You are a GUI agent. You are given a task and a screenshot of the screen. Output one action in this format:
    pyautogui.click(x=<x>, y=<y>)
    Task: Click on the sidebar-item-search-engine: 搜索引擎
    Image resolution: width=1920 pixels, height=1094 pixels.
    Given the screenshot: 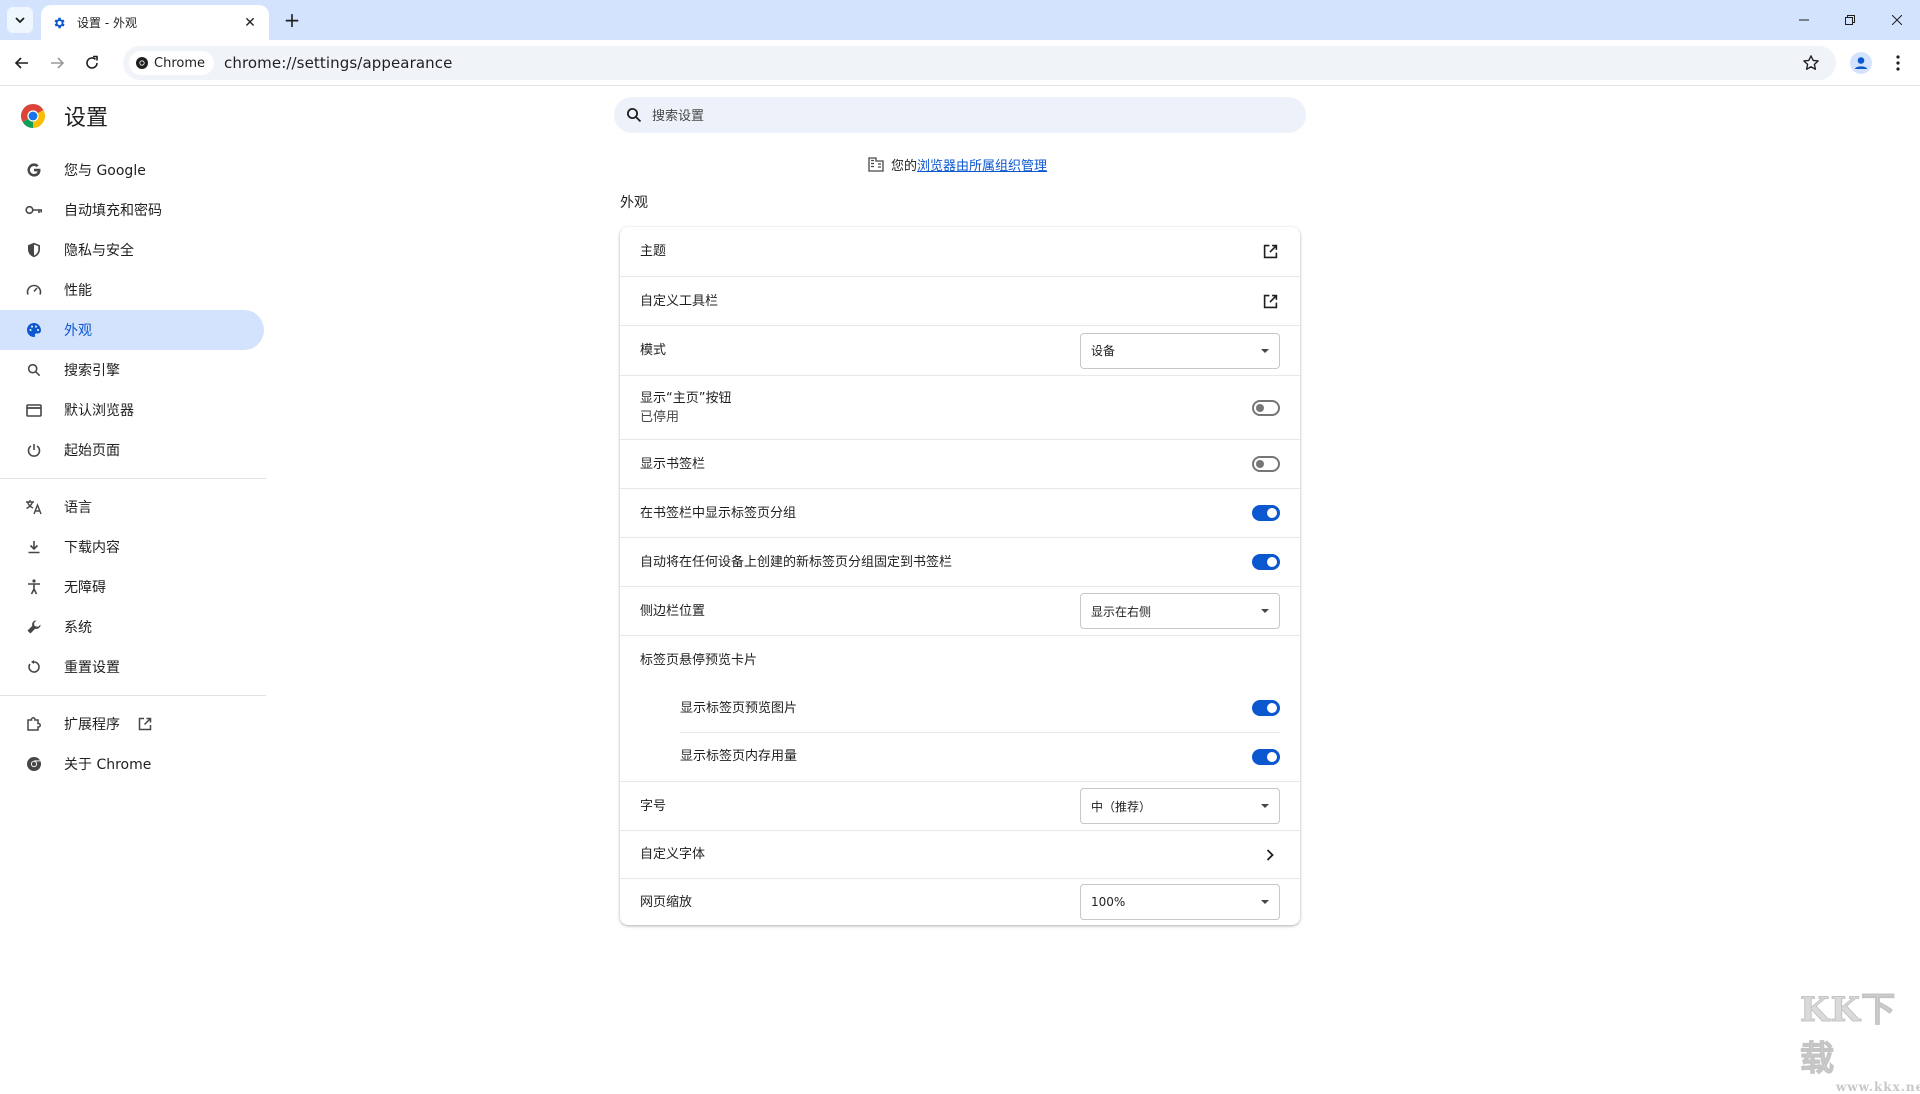 What is the action you would take?
    pyautogui.click(x=132, y=370)
    